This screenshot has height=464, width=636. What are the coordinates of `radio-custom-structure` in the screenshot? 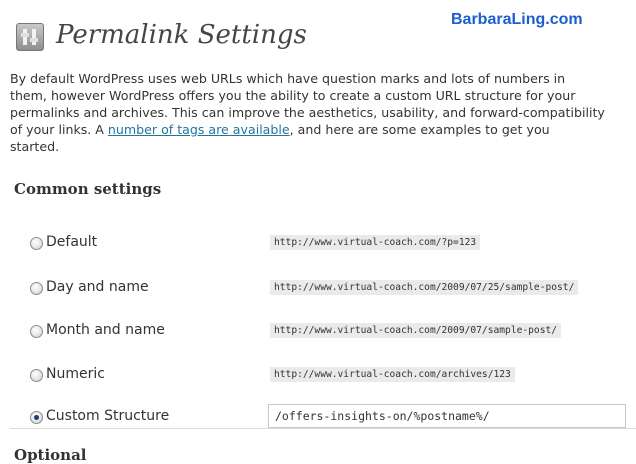 It's located at (36, 417).